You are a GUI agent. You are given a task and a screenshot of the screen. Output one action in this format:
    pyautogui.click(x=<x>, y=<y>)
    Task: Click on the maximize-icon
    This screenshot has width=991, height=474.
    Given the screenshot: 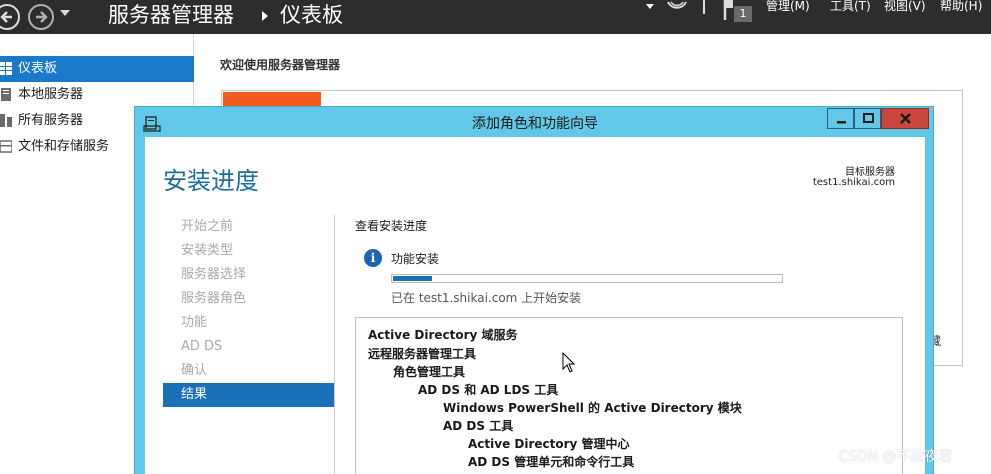 What is the action you would take?
    pyautogui.click(x=868, y=118)
    